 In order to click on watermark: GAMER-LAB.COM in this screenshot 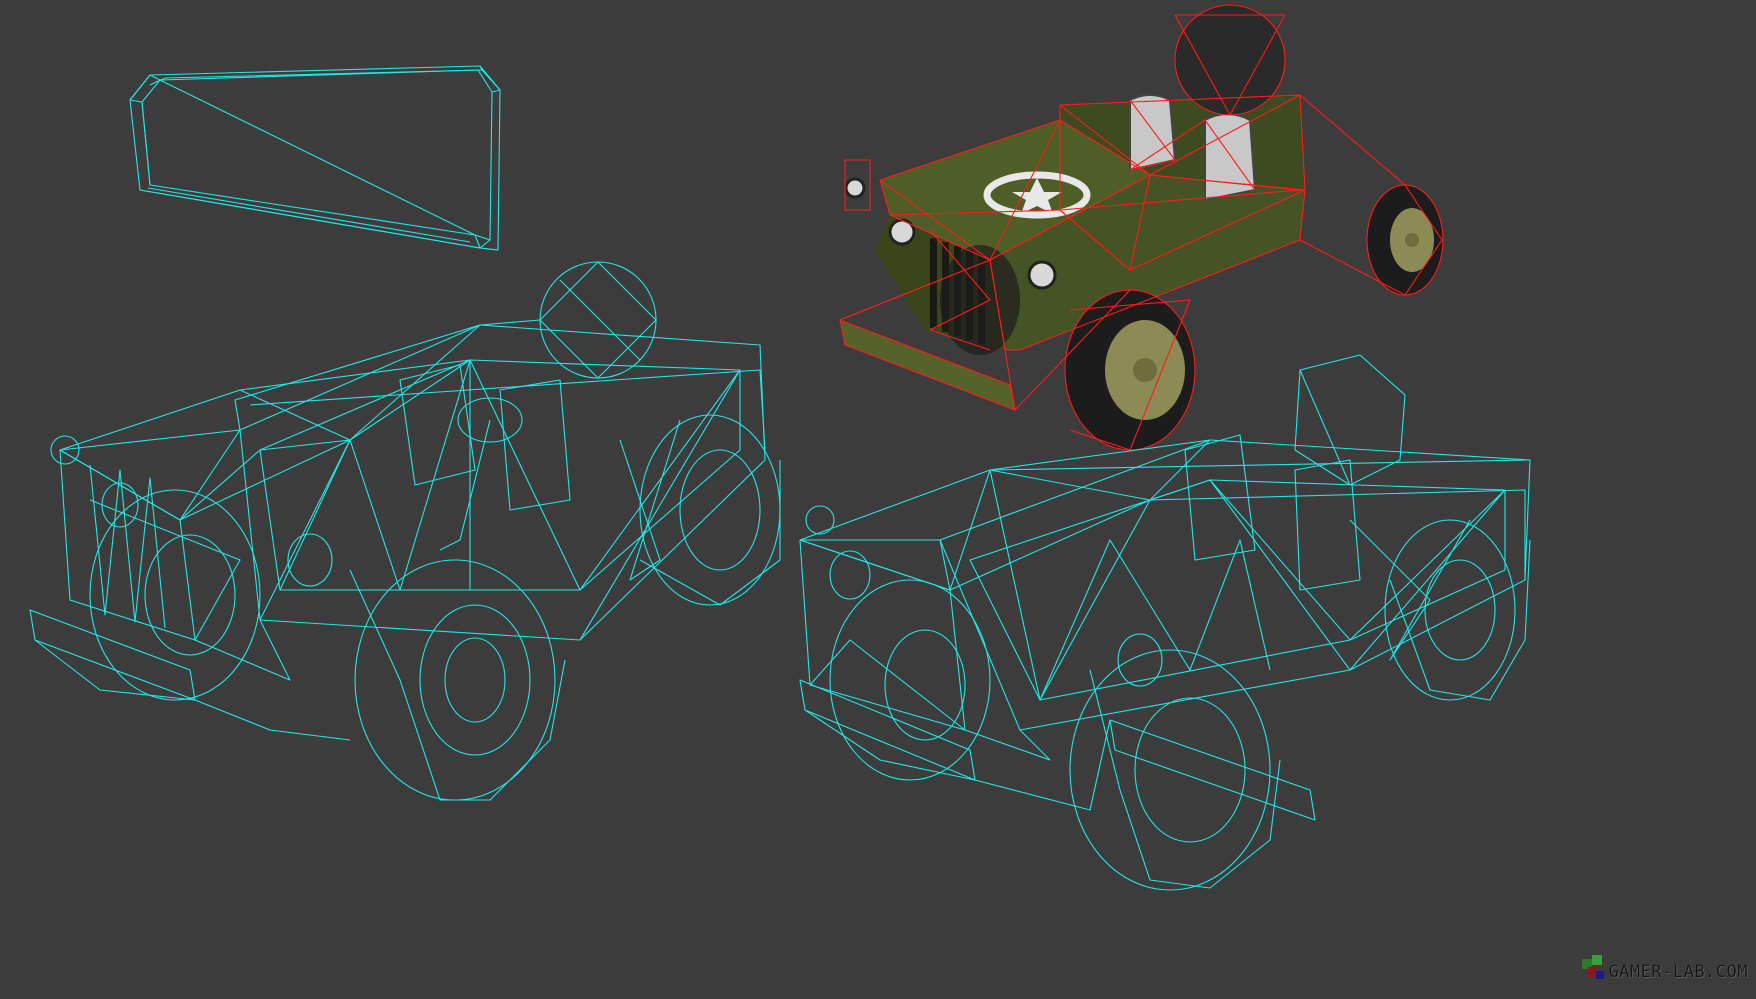, I will do `click(1663, 972)`.